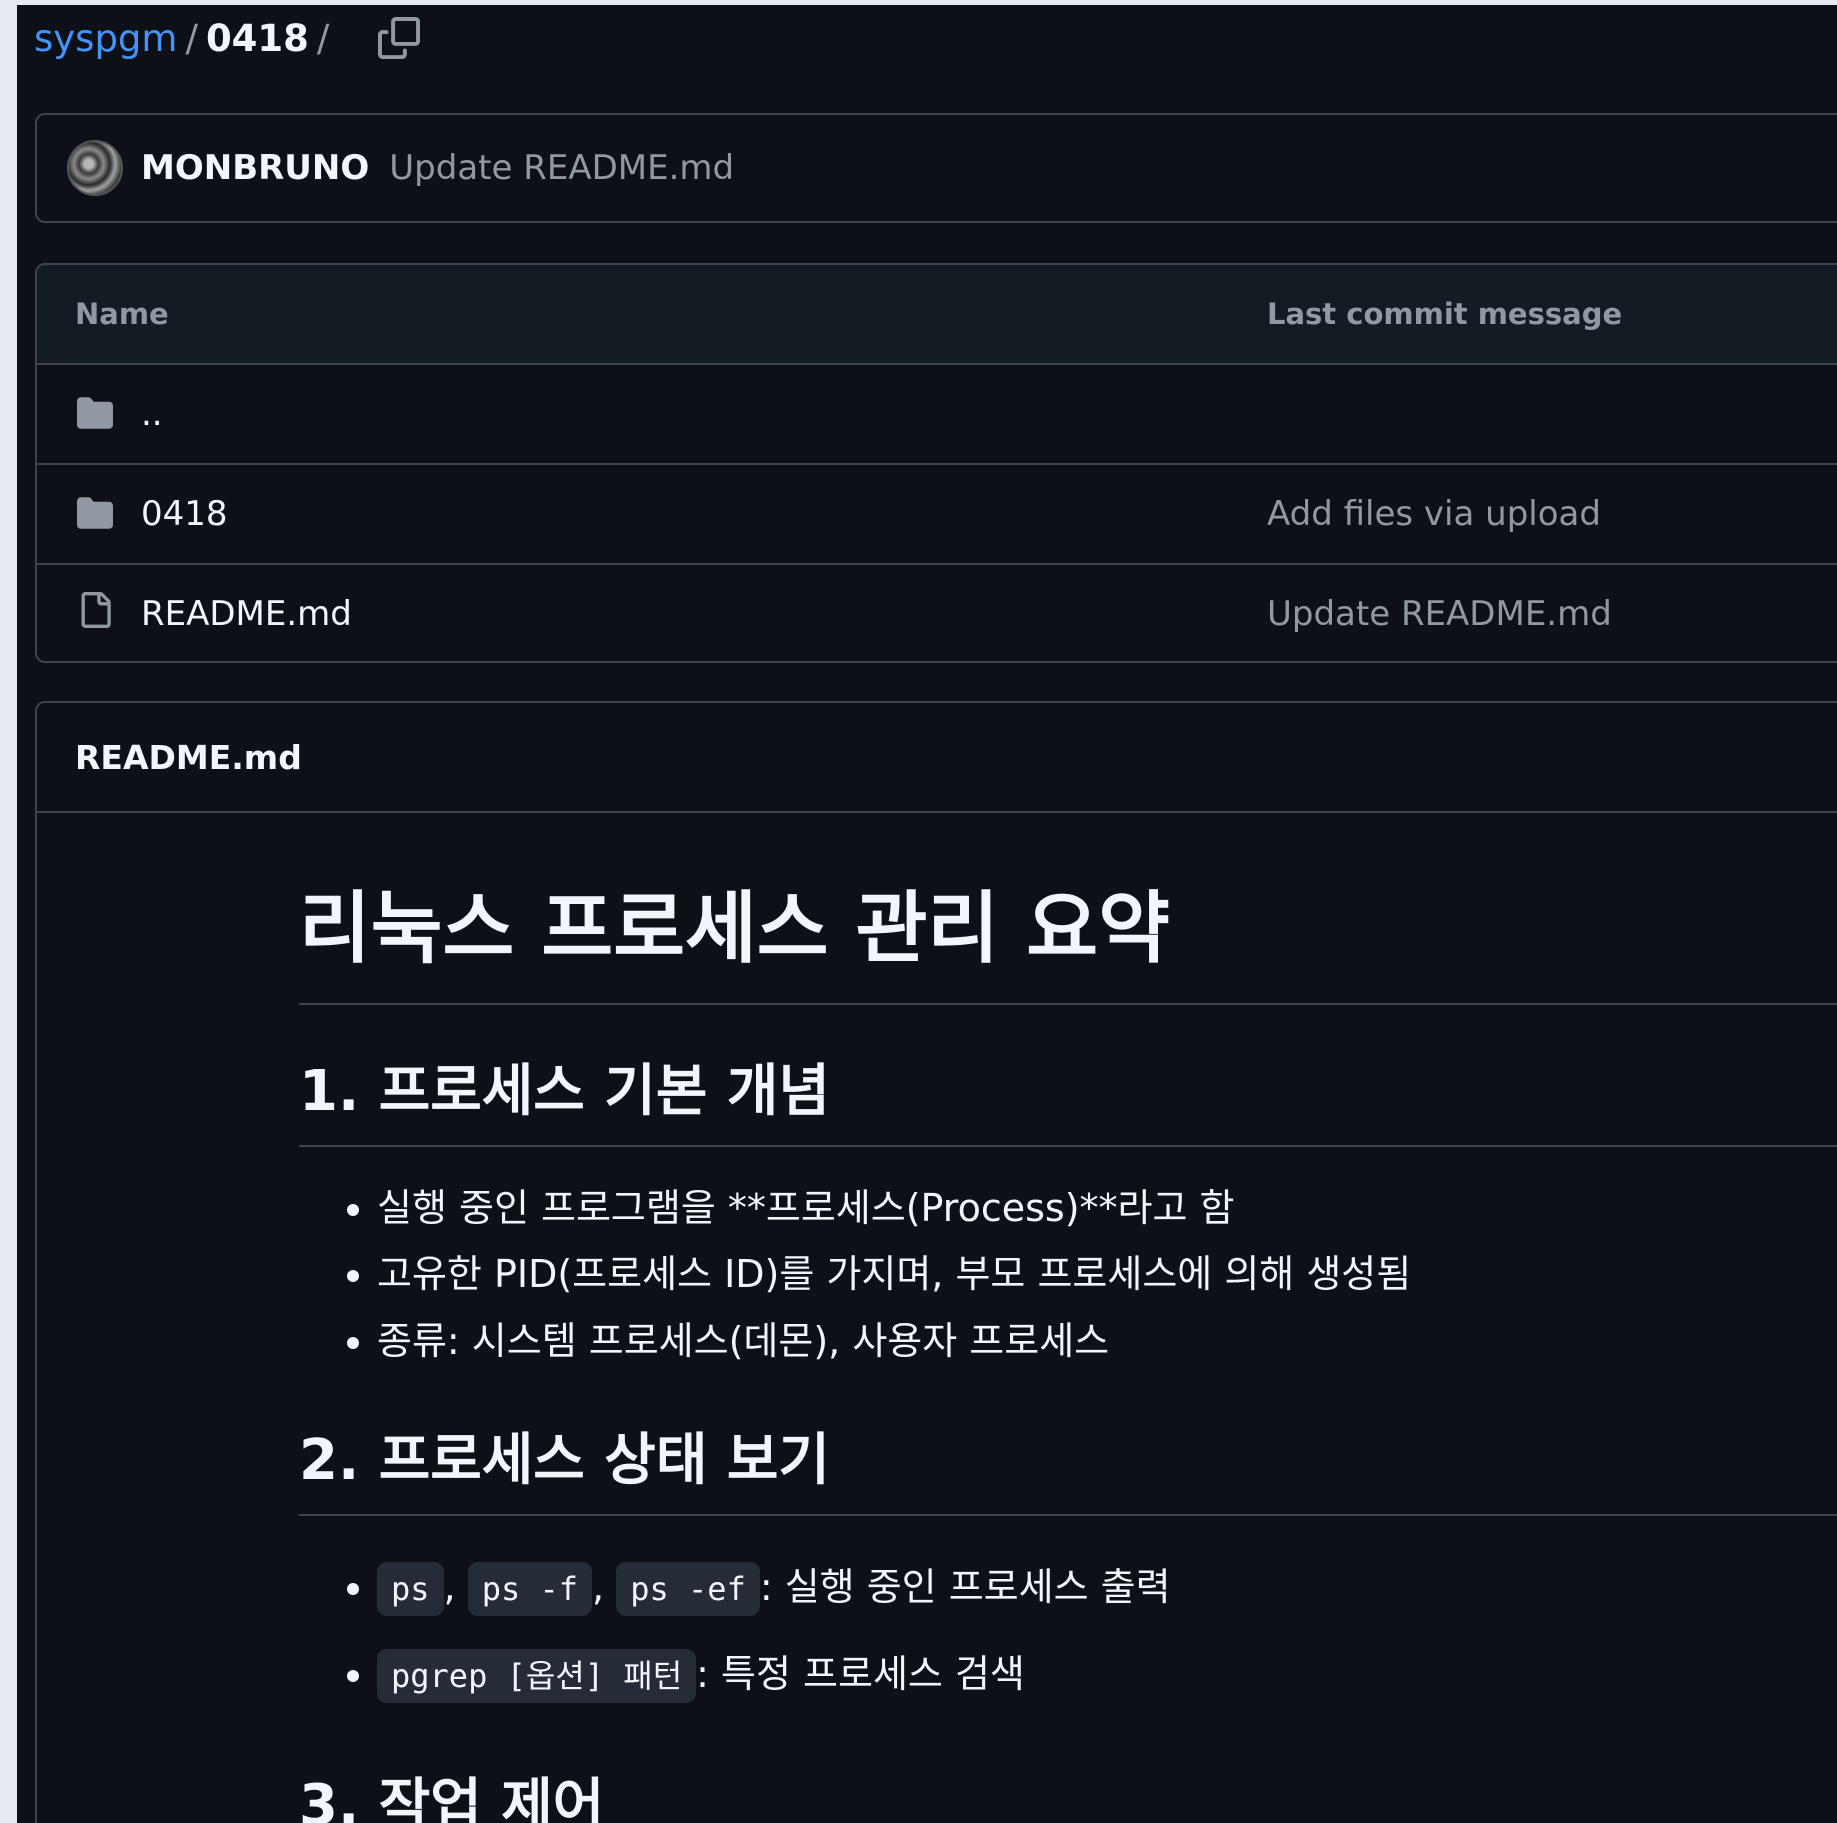 This screenshot has height=1823, width=1837. I want to click on file-commit-message: Add files via upload, so click(1434, 514).